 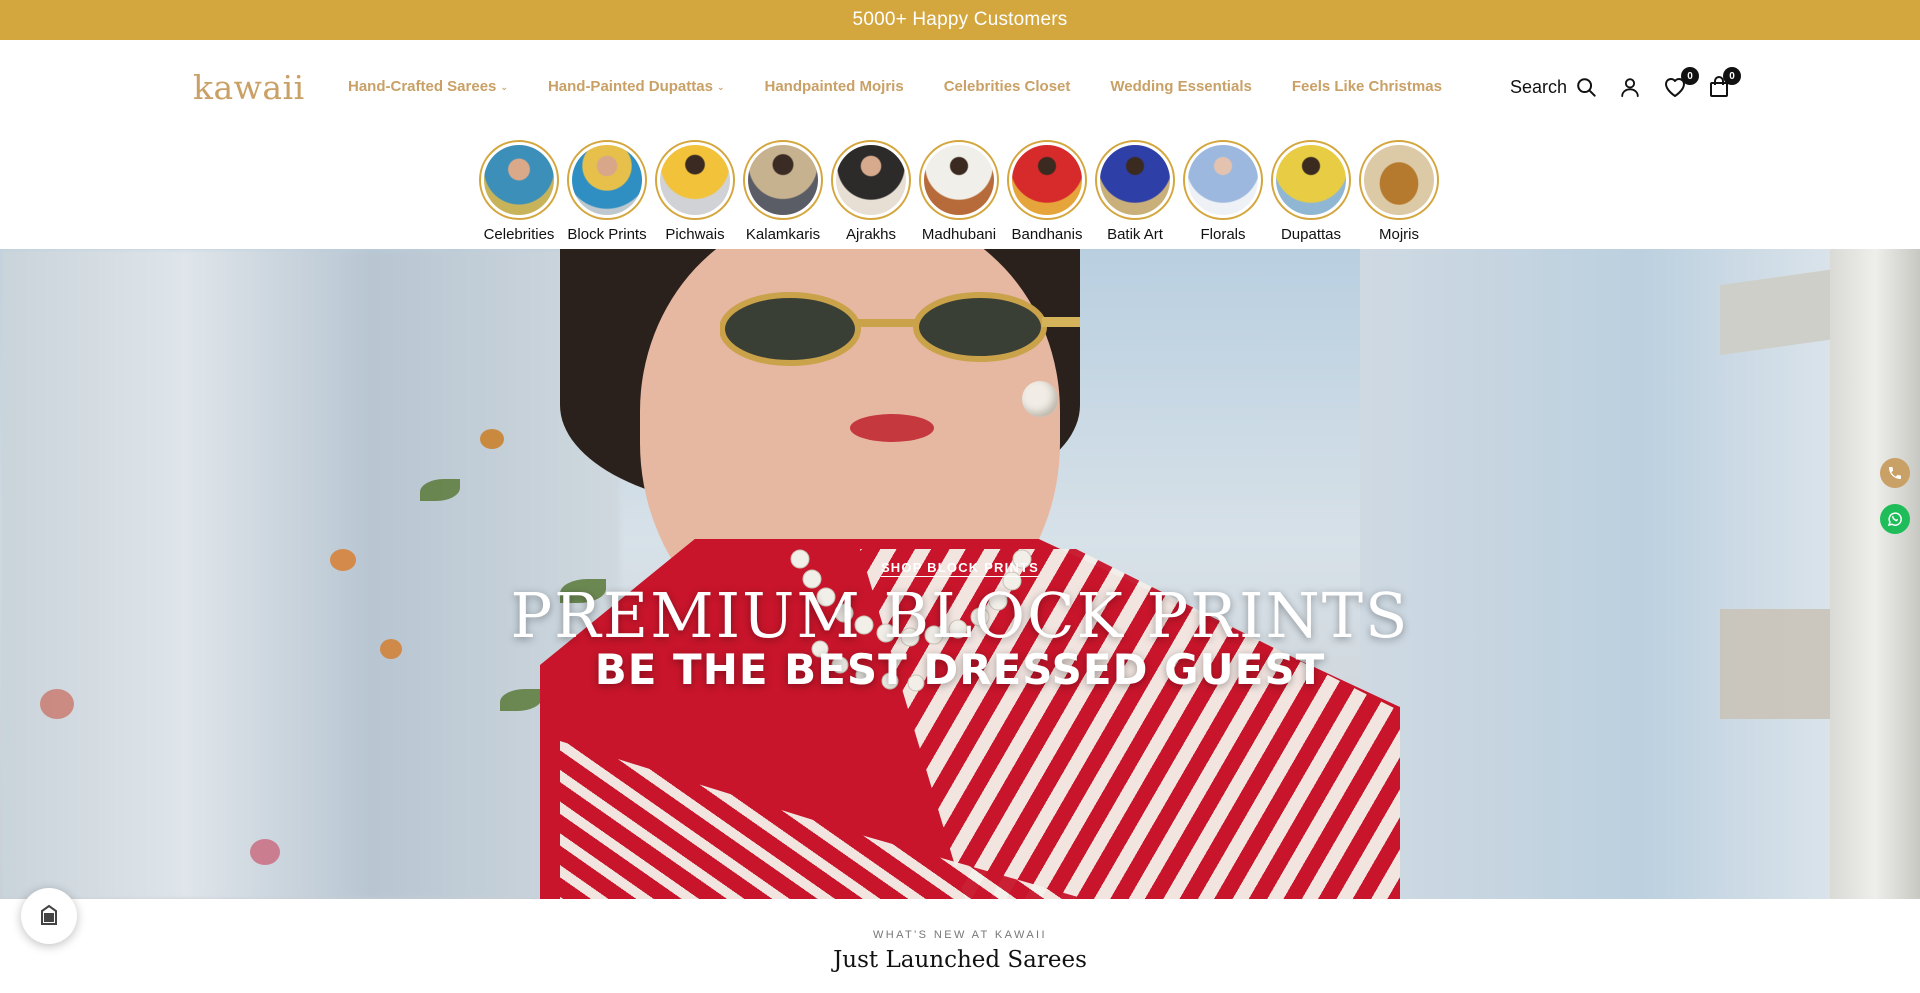 What do you see at coordinates (630, 86) in the screenshot?
I see `nav-item-label: Hand-Painted Dupattas` at bounding box center [630, 86].